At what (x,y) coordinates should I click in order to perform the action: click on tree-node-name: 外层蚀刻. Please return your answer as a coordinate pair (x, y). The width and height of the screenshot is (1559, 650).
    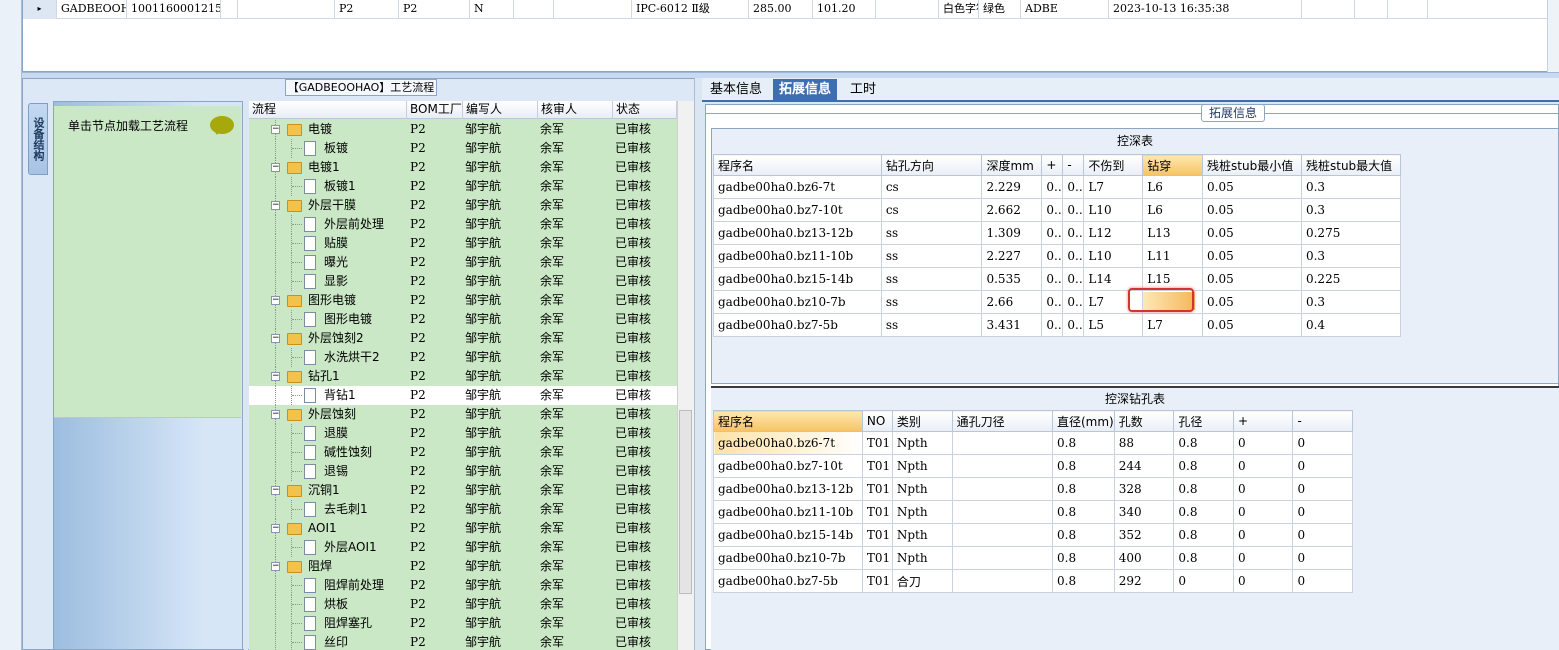
    Looking at the image, I should click on (332, 414).